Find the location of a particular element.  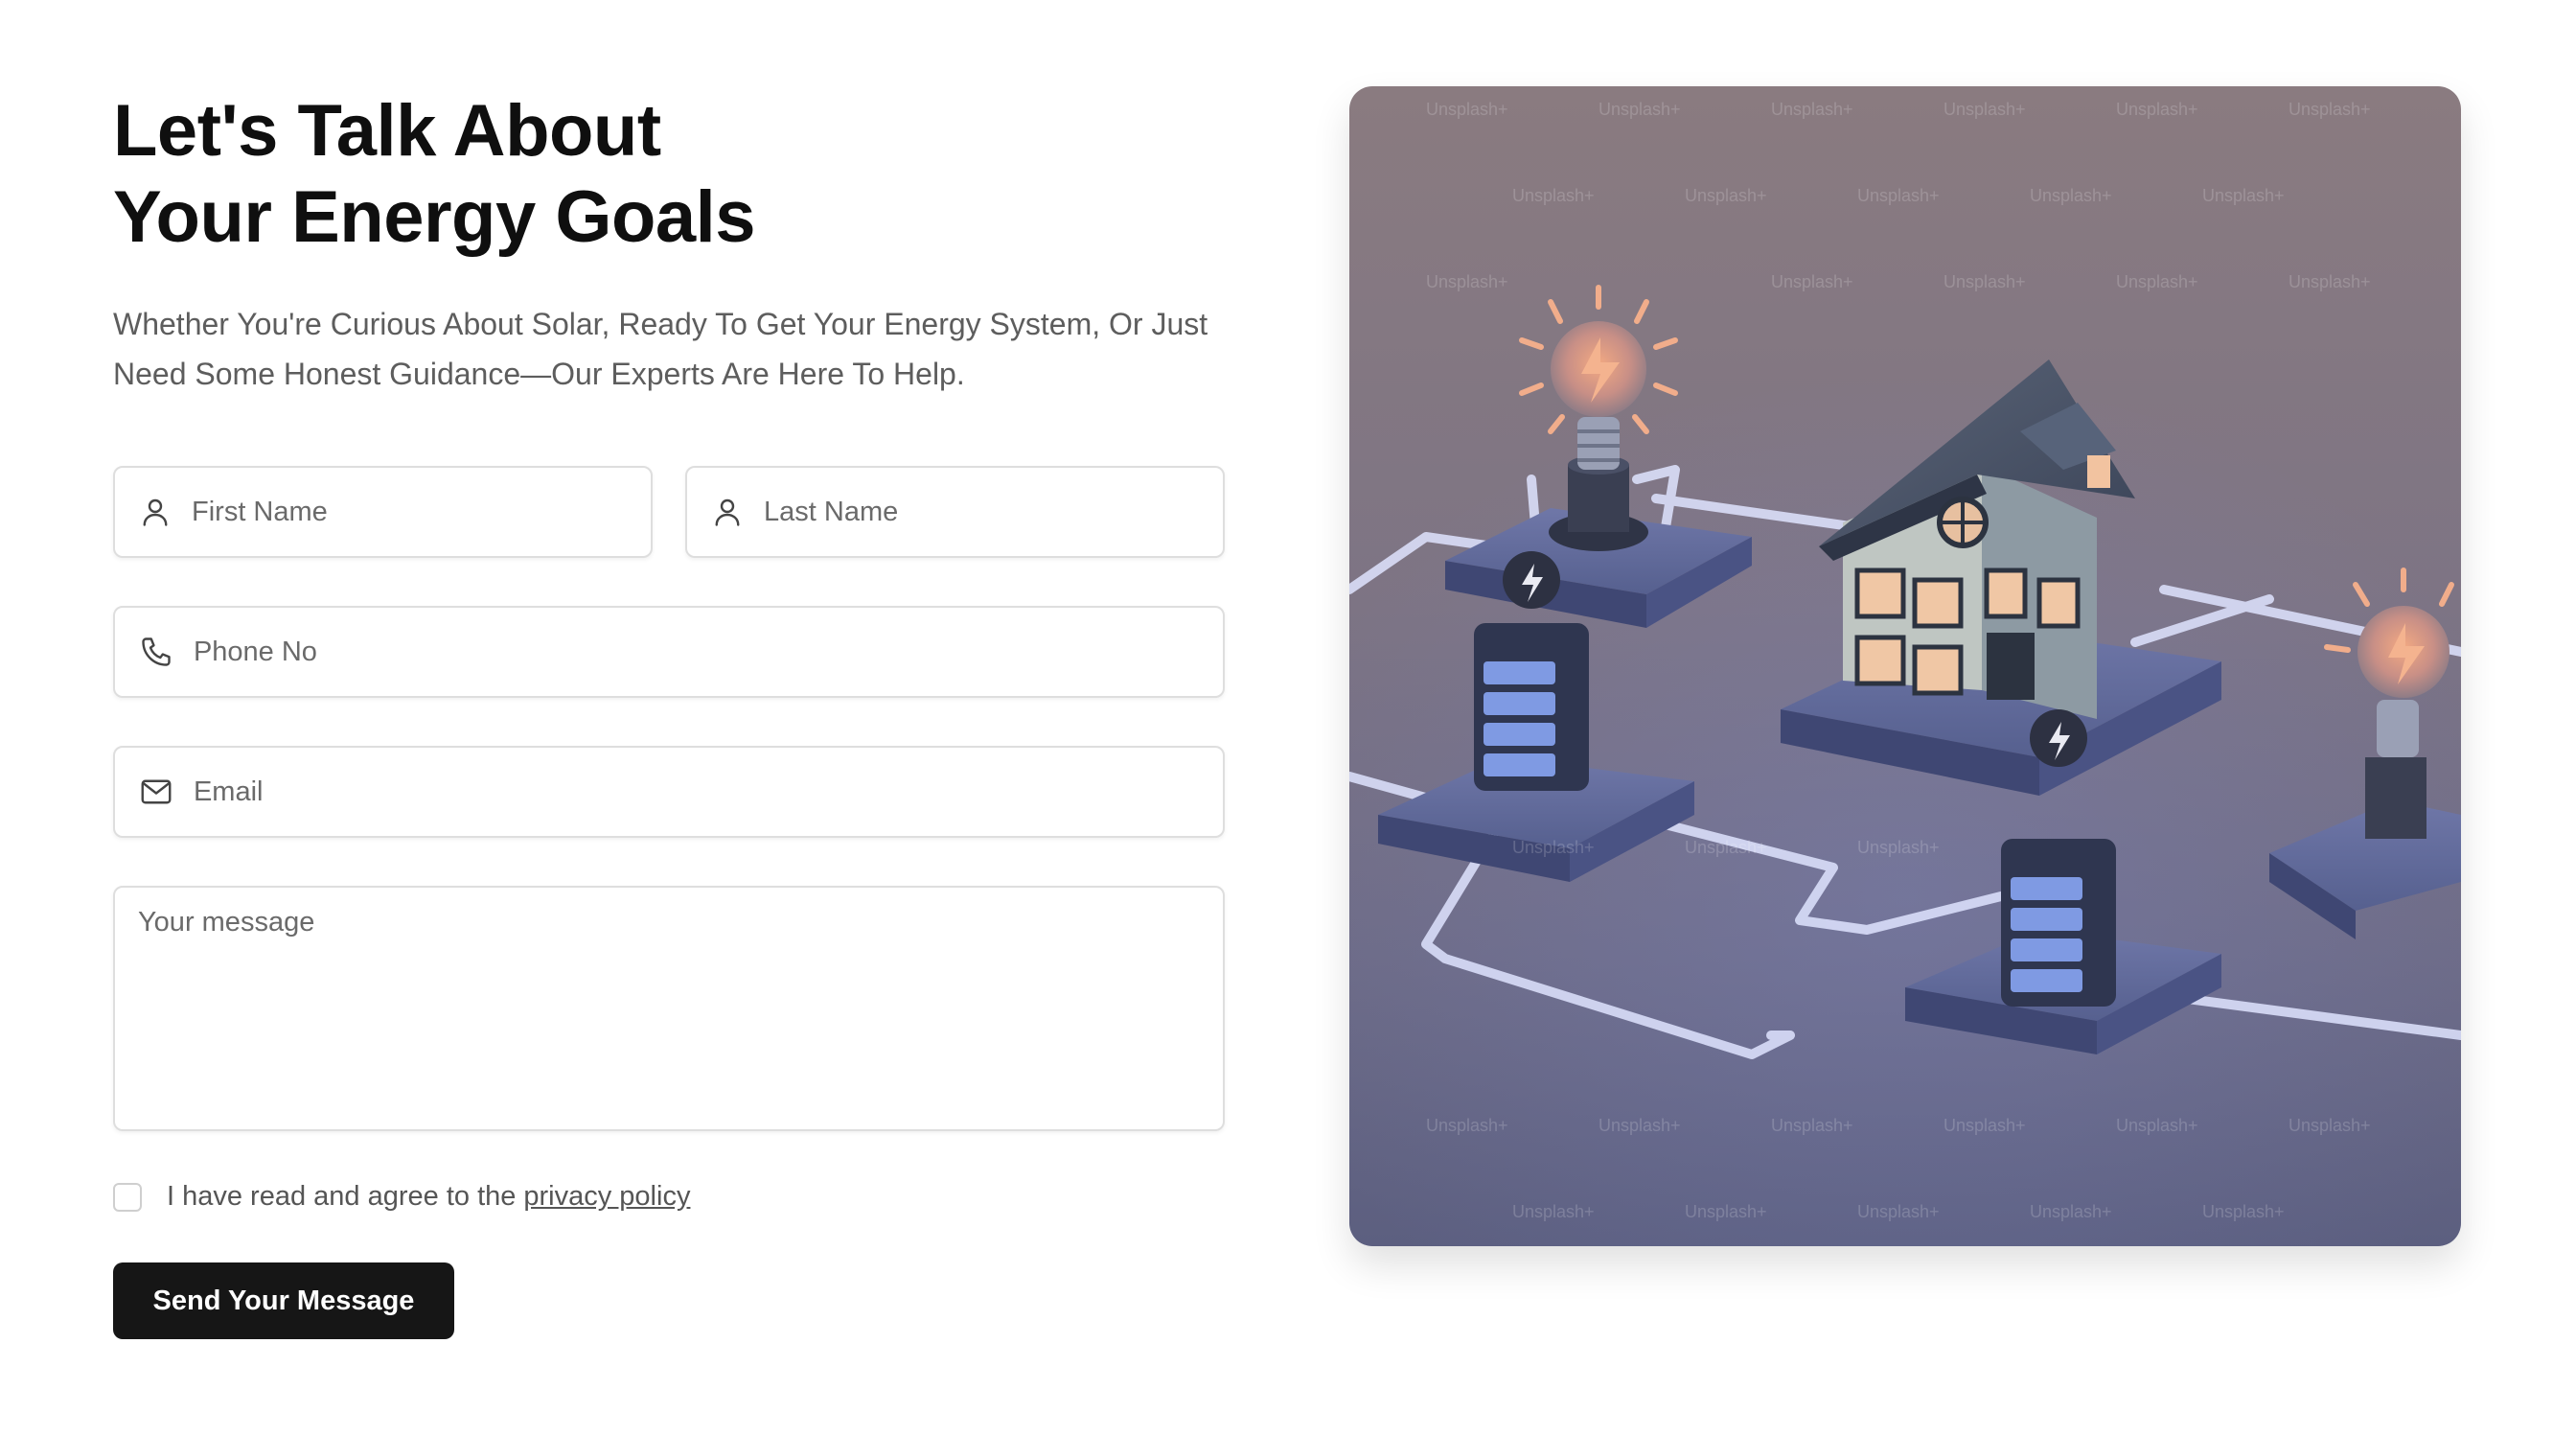

privacy-checkbox is located at coordinates (127, 1197).